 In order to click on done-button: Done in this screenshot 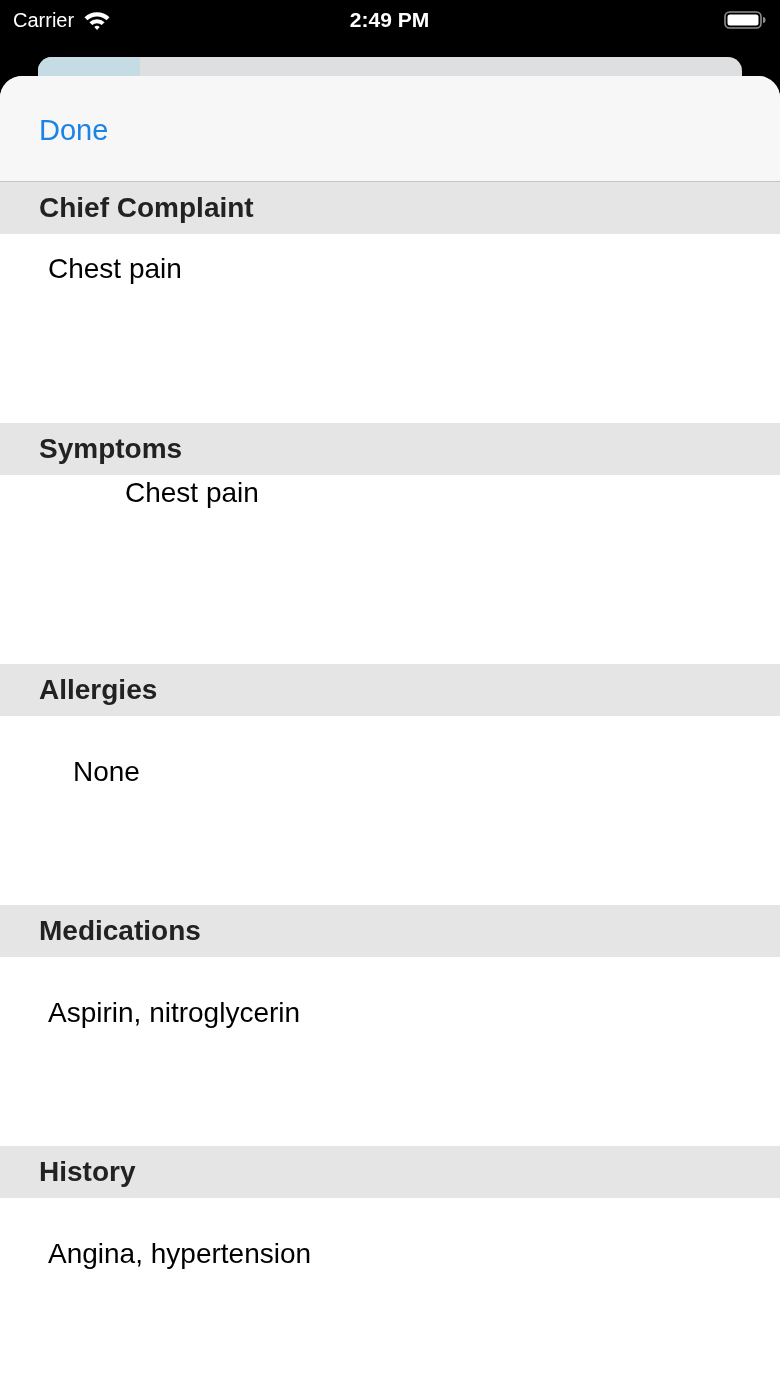, I will do `click(74, 130)`.